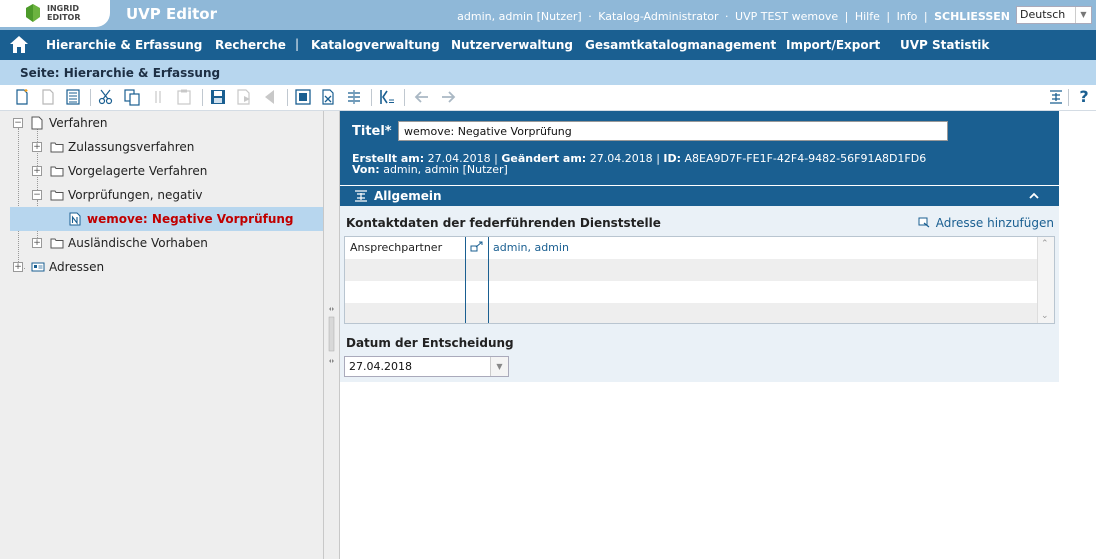  Describe the element at coordinates (73, 97) in the screenshot. I see `document-view-icon` at that location.